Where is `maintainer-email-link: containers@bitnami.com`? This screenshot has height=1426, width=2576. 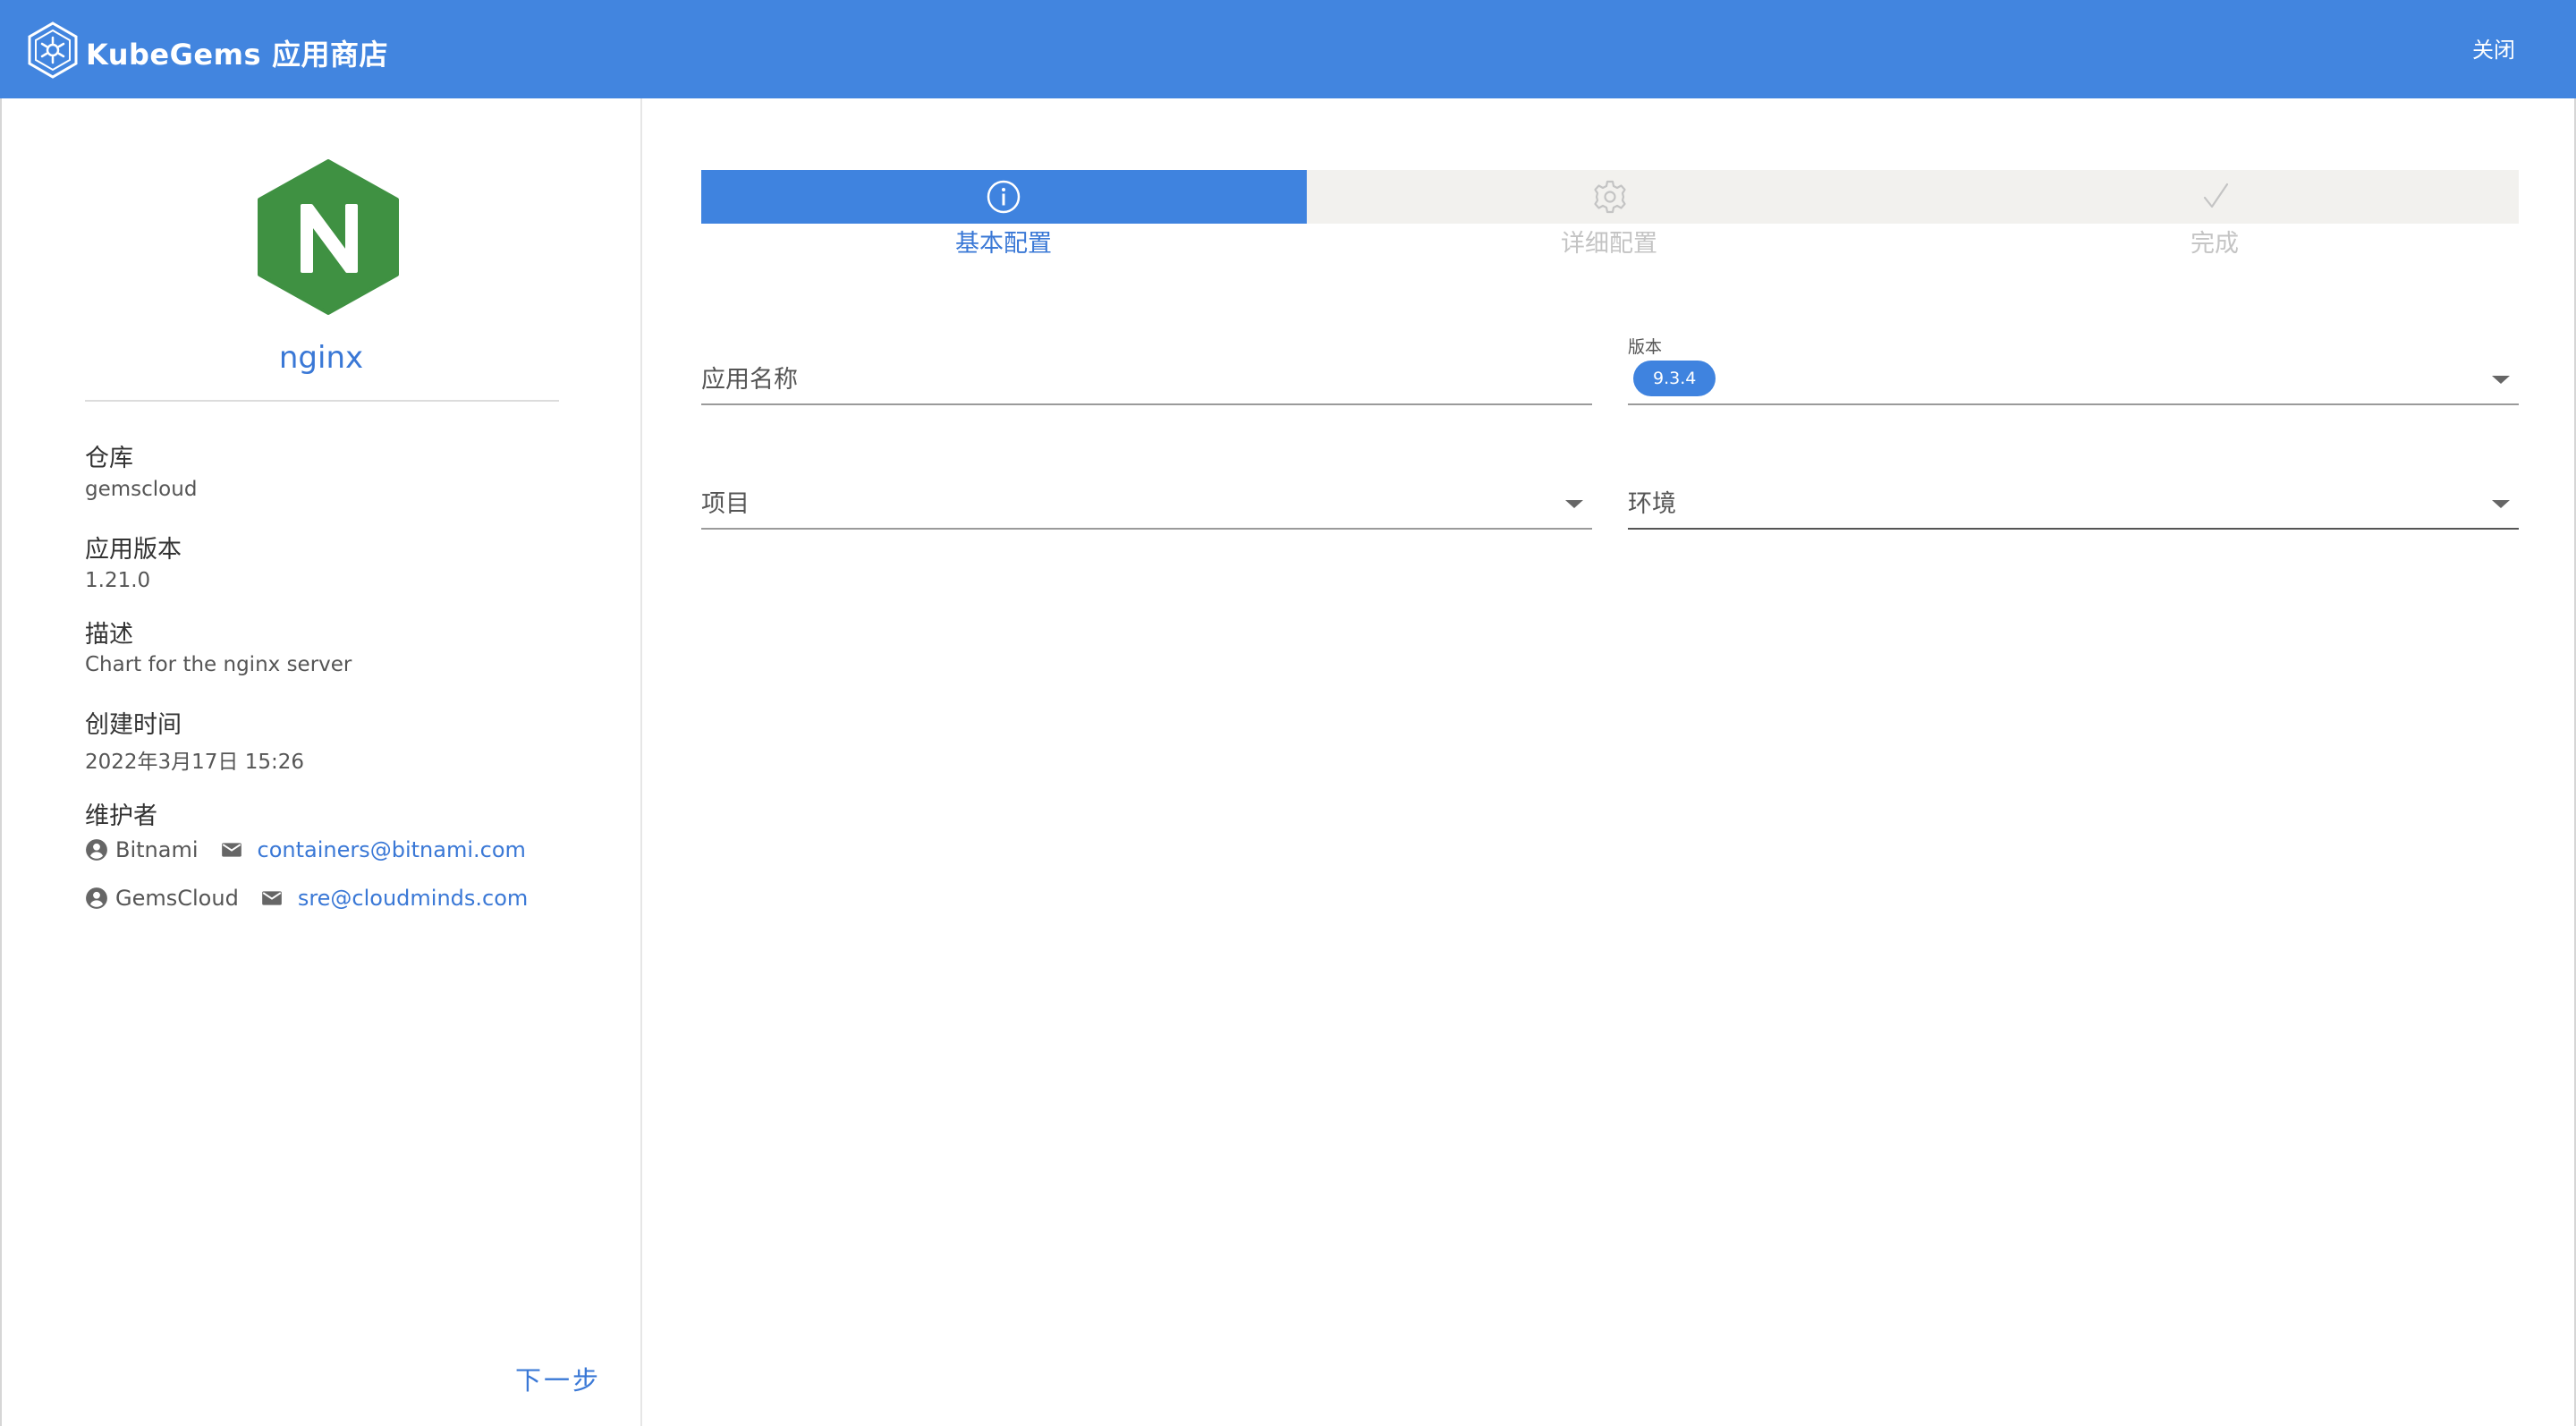
maintainer-email-link: containers@bitnami.com is located at coordinates (392, 850).